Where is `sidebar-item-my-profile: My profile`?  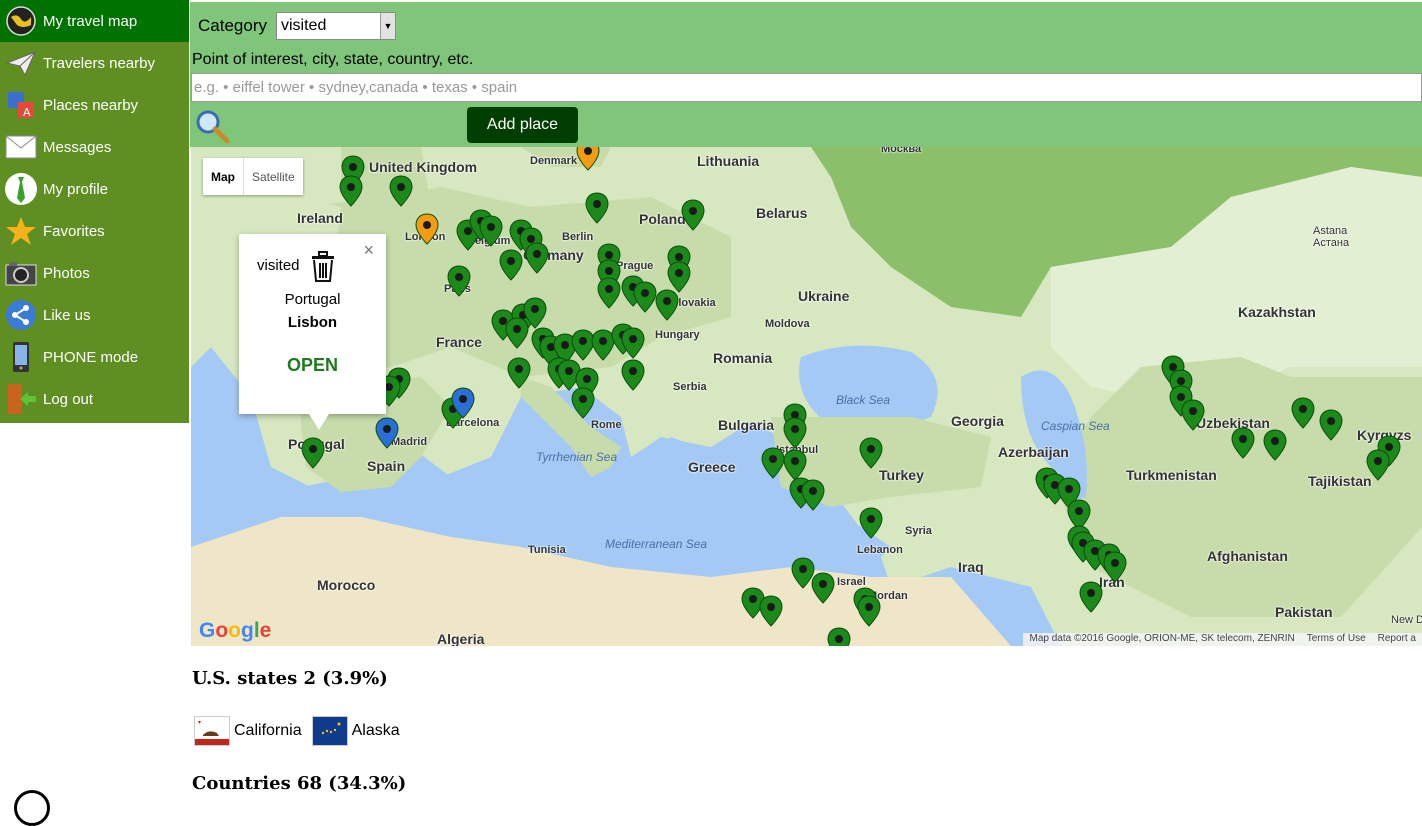
sidebar-item-my-profile: My profile is located at coordinates (94, 189).